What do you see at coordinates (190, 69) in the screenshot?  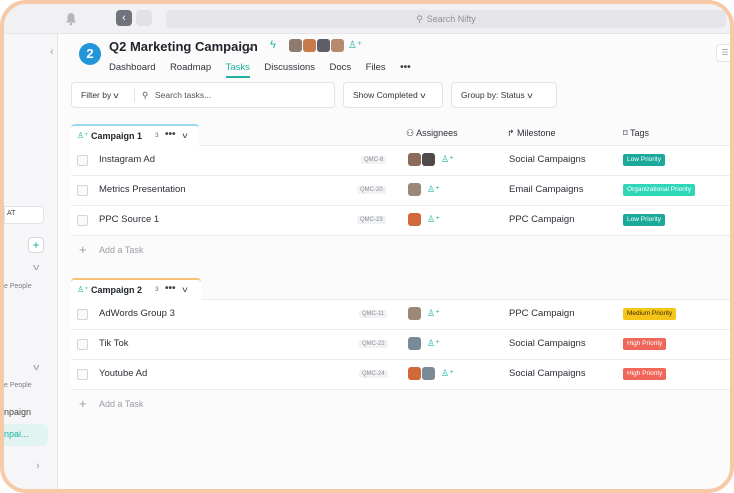 I see `tab-roadmap: Roadmap` at bounding box center [190, 69].